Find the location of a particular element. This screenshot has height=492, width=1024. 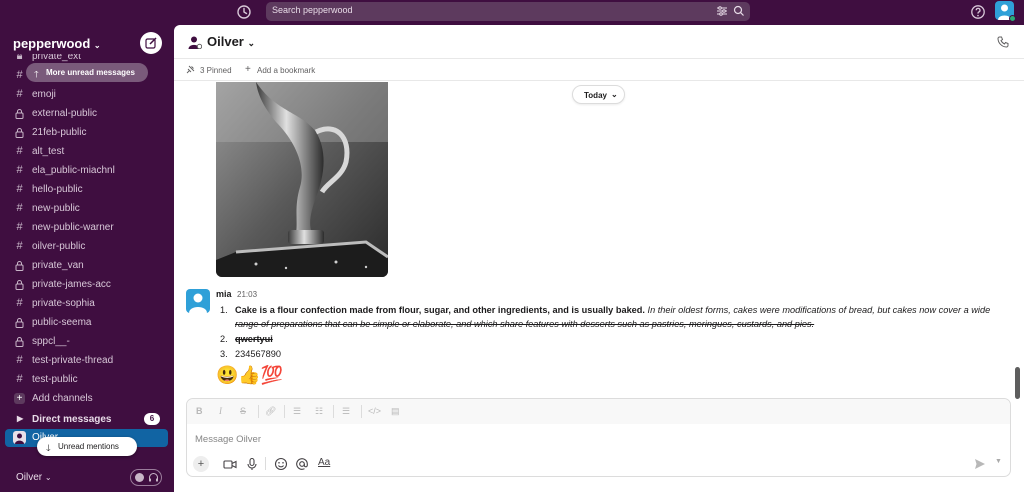

channel-title: Oilver ⌄ is located at coordinates (231, 41).